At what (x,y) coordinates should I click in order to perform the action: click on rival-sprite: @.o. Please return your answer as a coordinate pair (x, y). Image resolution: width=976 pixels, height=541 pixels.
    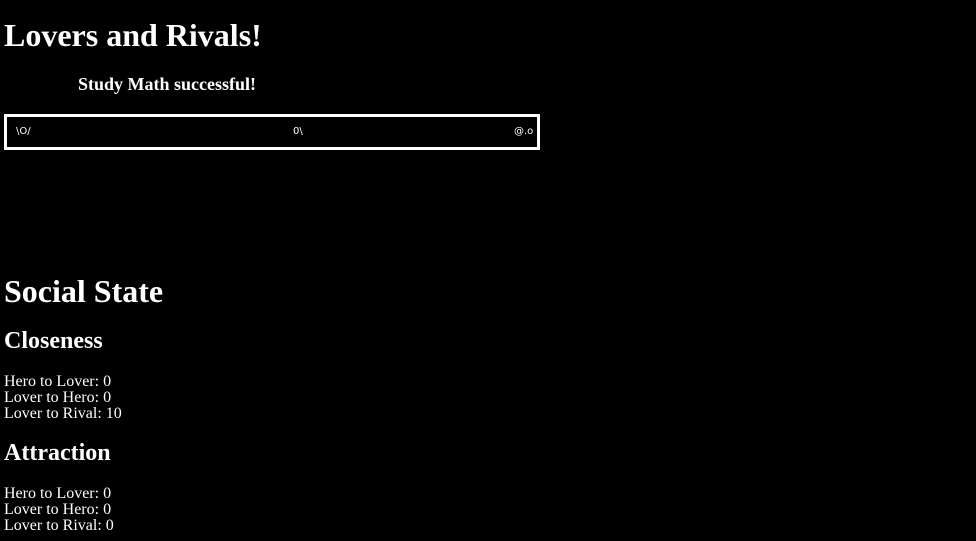
    Looking at the image, I should click on (524, 131).